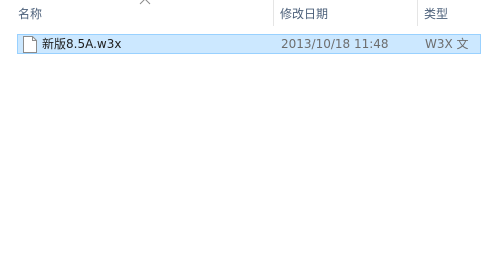 The width and height of the screenshot is (481, 253). I want to click on file-date-modified: 2013/10/18 11:48, so click(335, 44).